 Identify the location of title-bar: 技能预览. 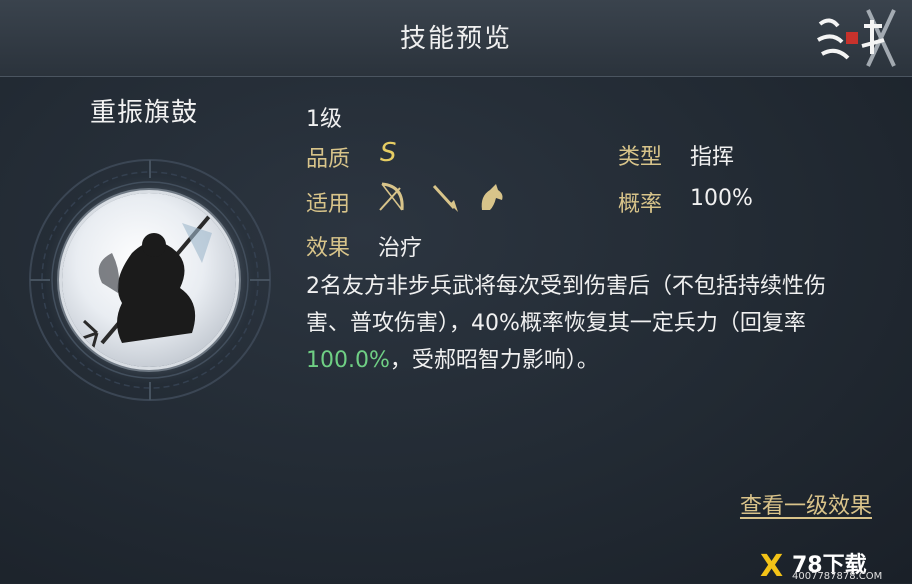
(456, 38).